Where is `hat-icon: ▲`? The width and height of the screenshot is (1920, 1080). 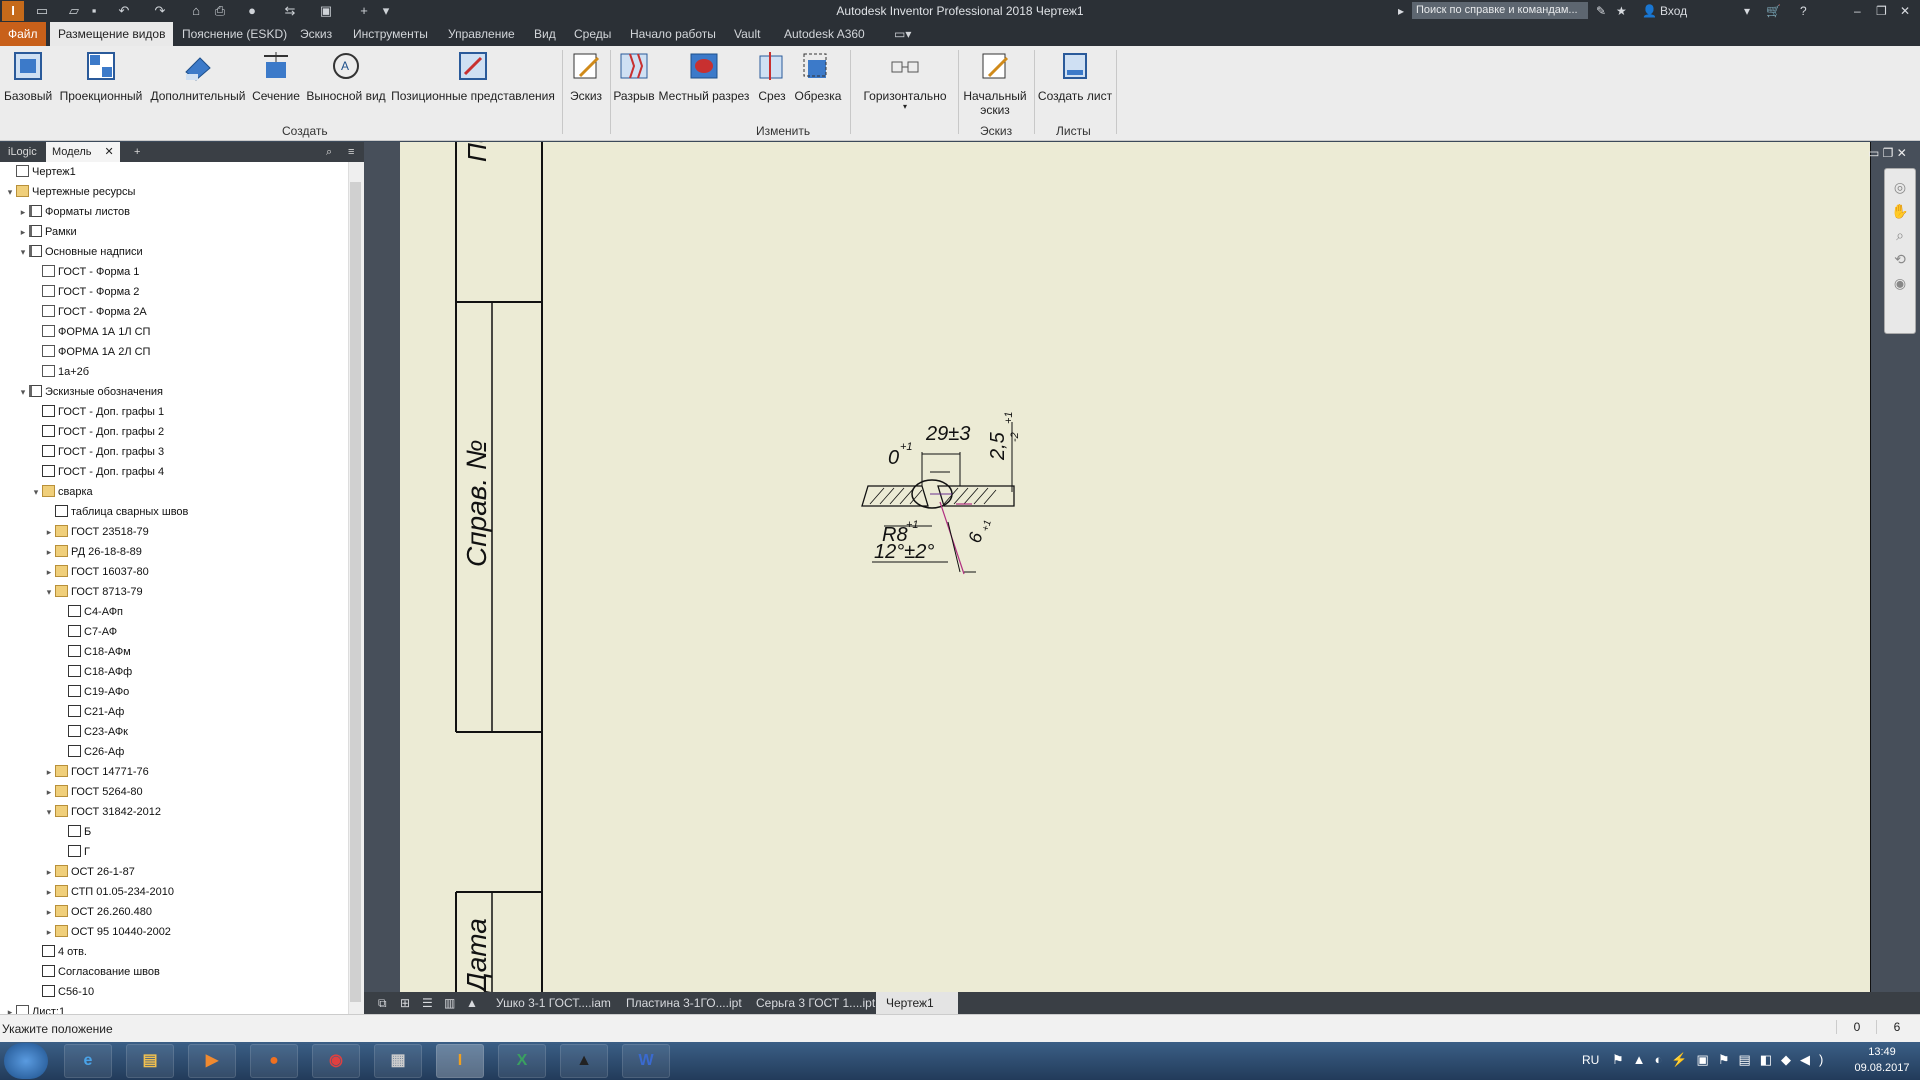
hat-icon: ▲ is located at coordinates (584, 1061).